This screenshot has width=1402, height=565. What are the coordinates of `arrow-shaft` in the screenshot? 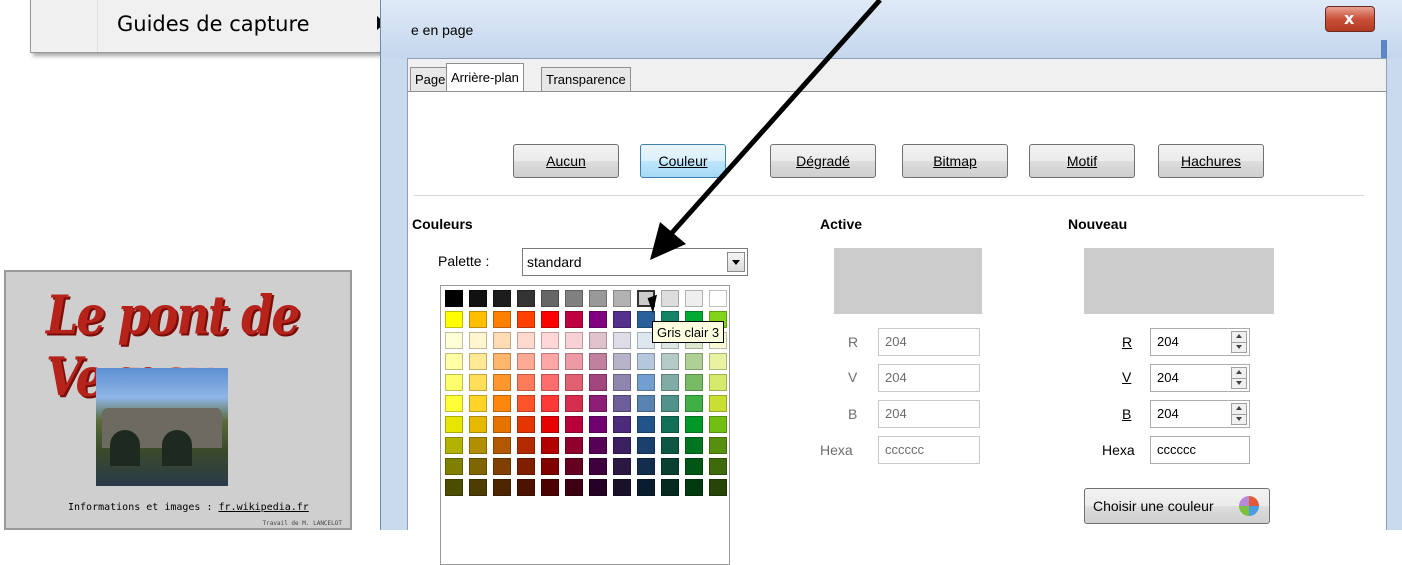 It's located at (775, 118).